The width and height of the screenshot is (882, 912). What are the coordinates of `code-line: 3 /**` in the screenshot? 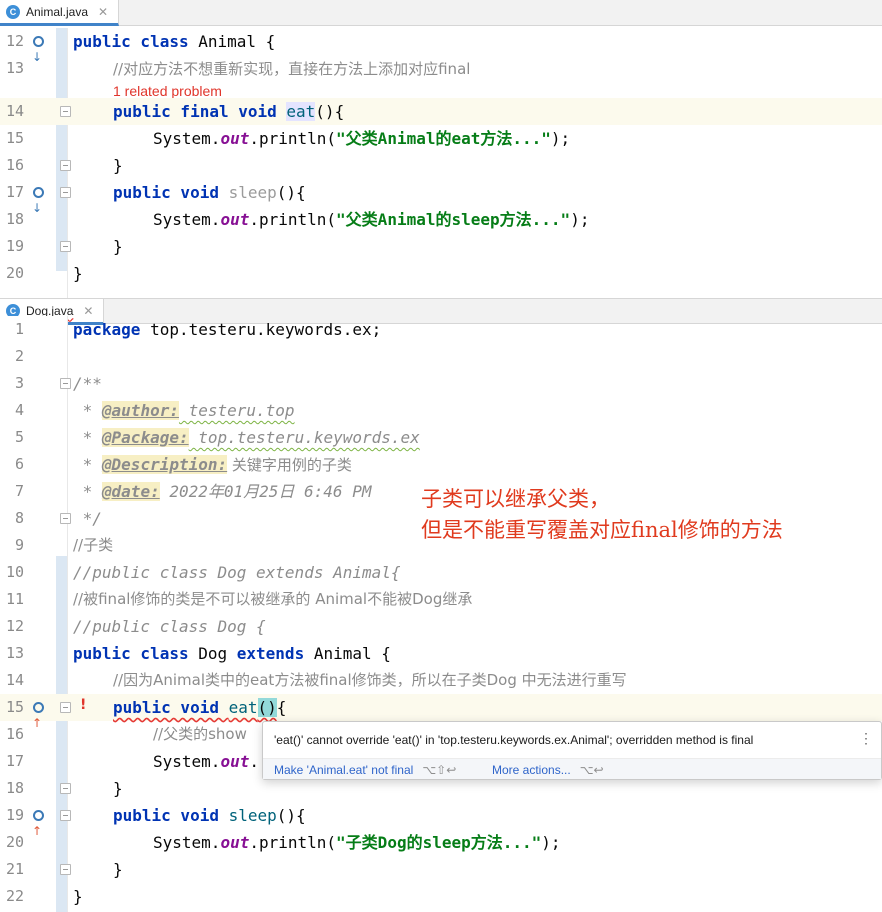 It's located at (441, 383).